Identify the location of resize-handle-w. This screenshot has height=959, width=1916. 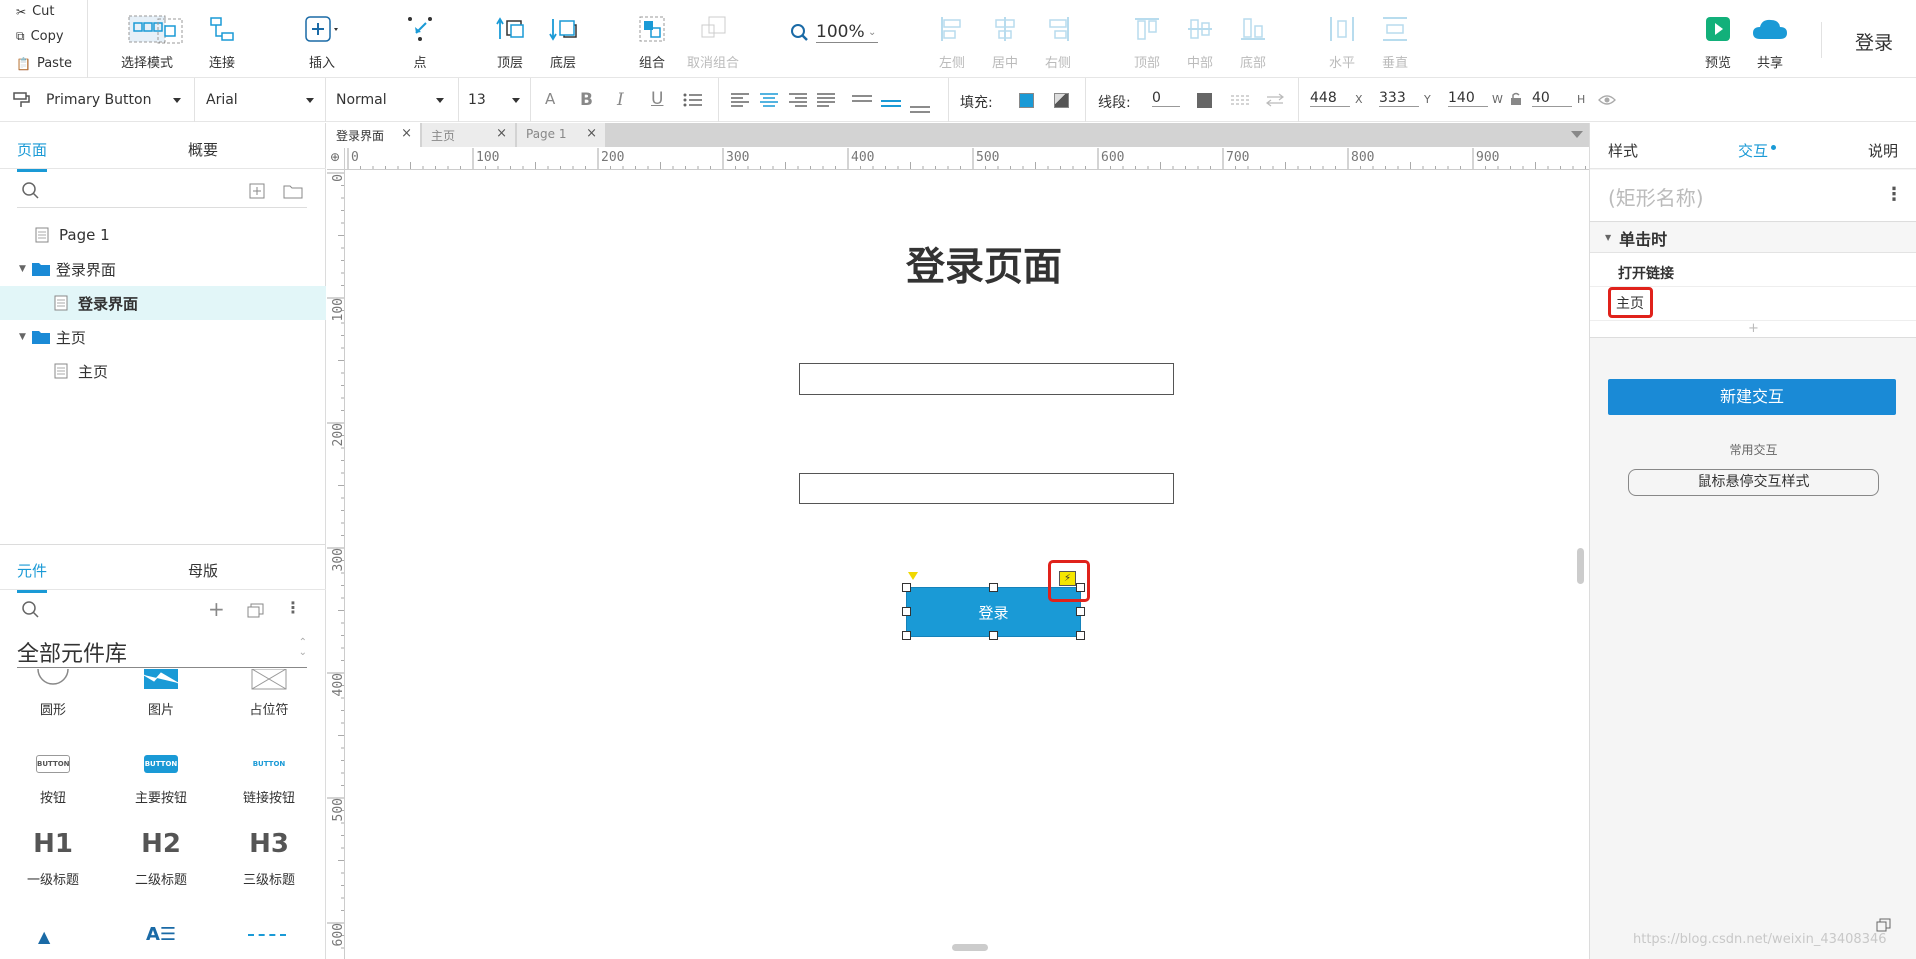
(906, 611).